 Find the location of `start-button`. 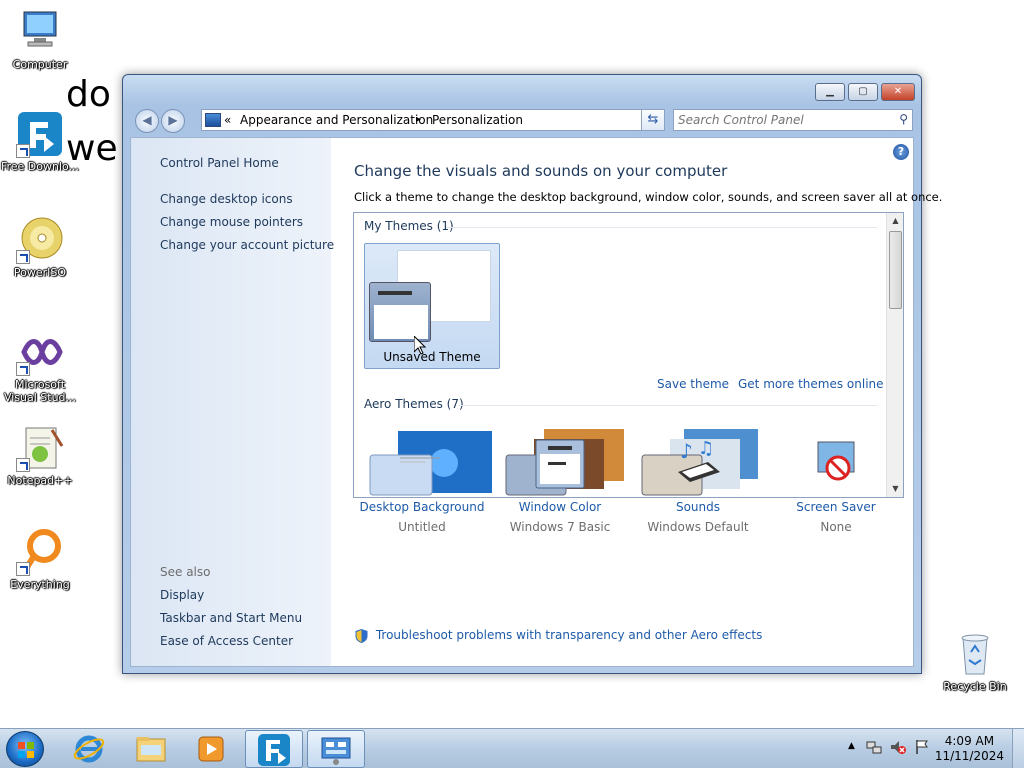

start-button is located at coordinates (25, 749).